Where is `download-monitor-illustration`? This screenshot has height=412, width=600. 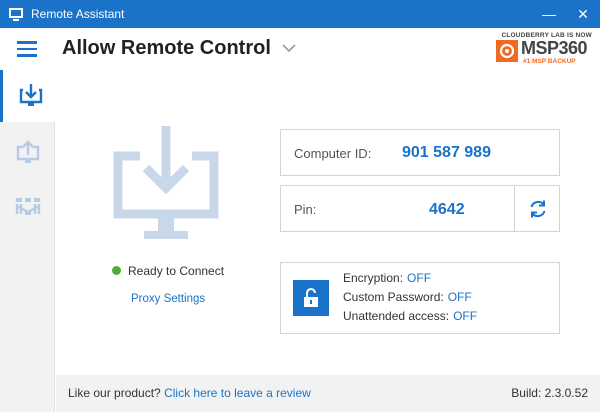
download-monitor-illustration is located at coordinates (166, 182).